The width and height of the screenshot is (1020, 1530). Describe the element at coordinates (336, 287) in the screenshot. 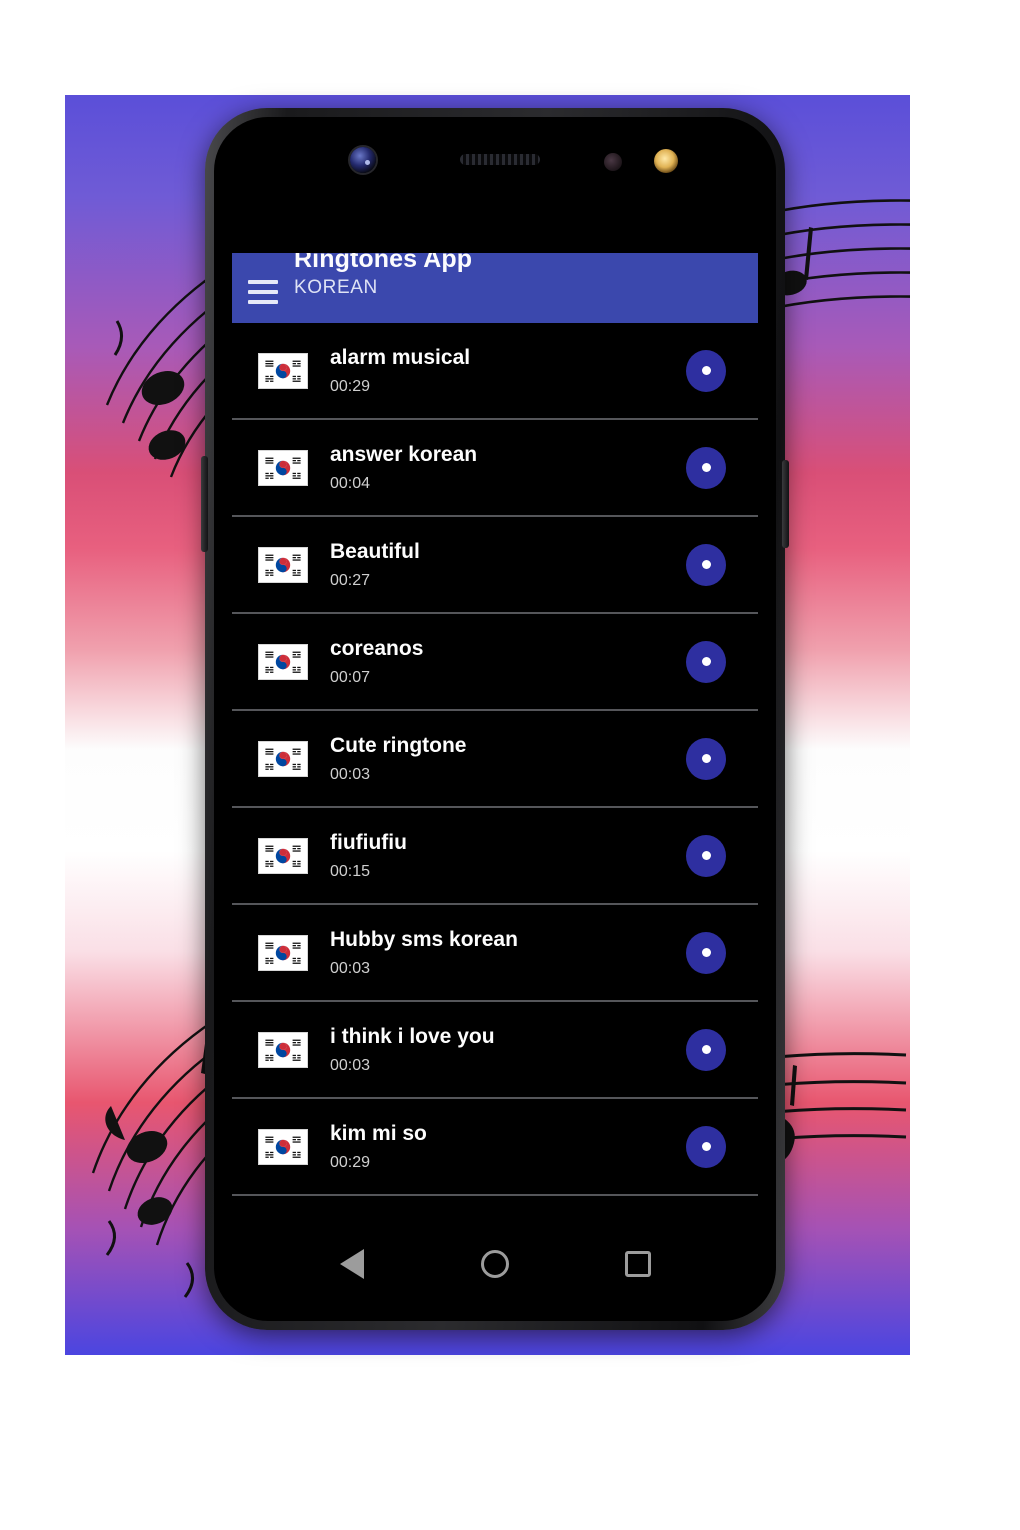

I see `page-subtitle: KOREAN` at that location.